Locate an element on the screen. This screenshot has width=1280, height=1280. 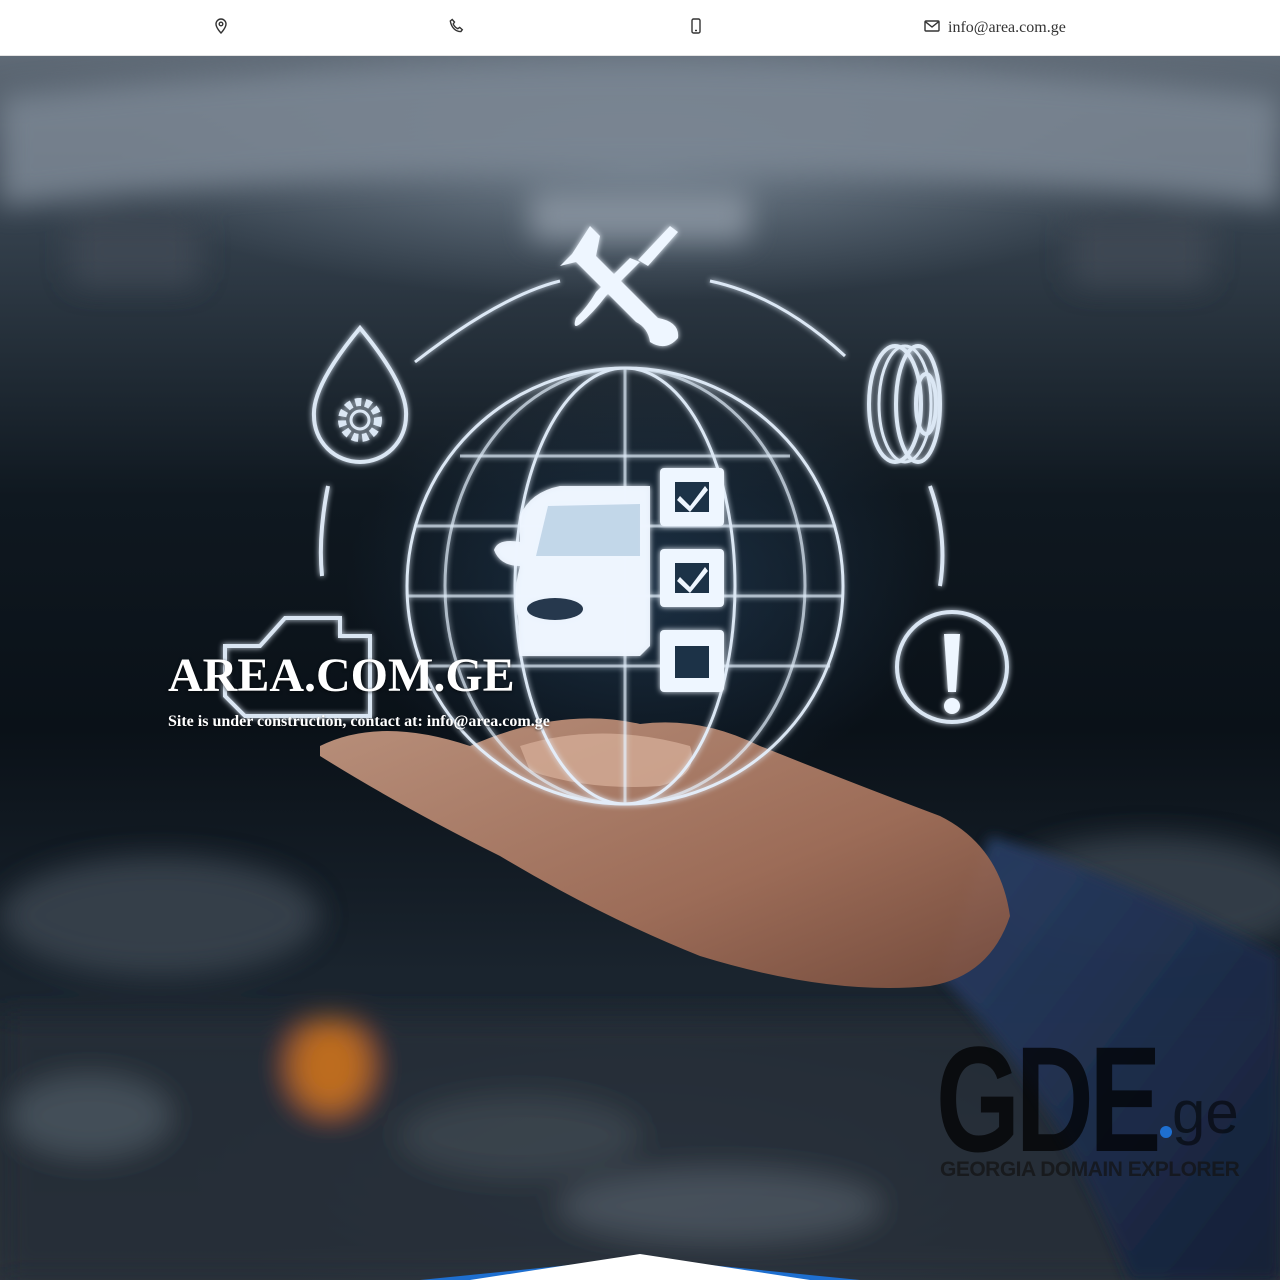
watermark-tld: ge is located at coordinates (1205, 1112).